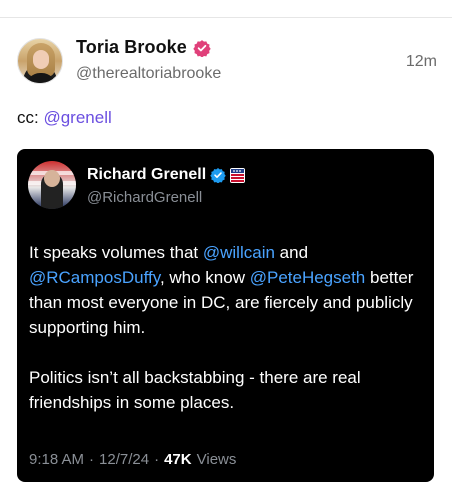  I want to click on mention-link: @RCamposDuffy, so click(94, 277).